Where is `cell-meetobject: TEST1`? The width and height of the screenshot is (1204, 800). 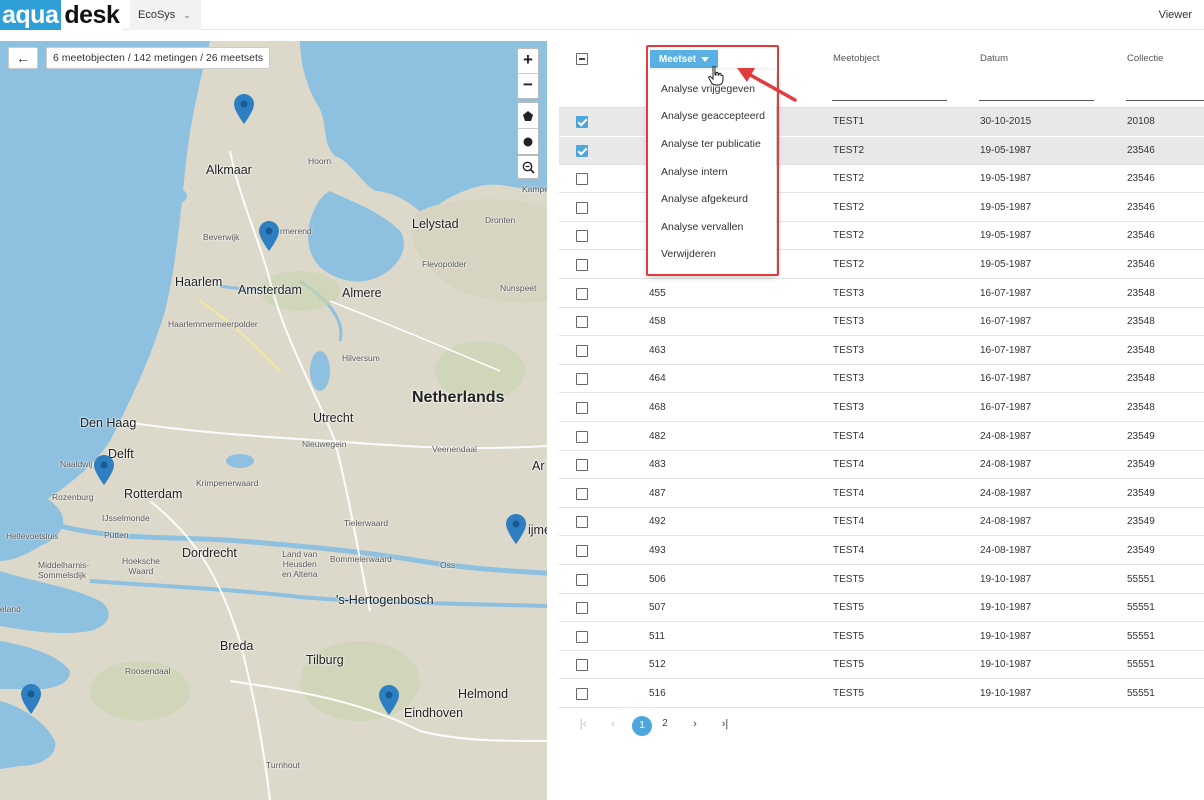 cell-meetobject: TEST1 is located at coordinates (849, 121).